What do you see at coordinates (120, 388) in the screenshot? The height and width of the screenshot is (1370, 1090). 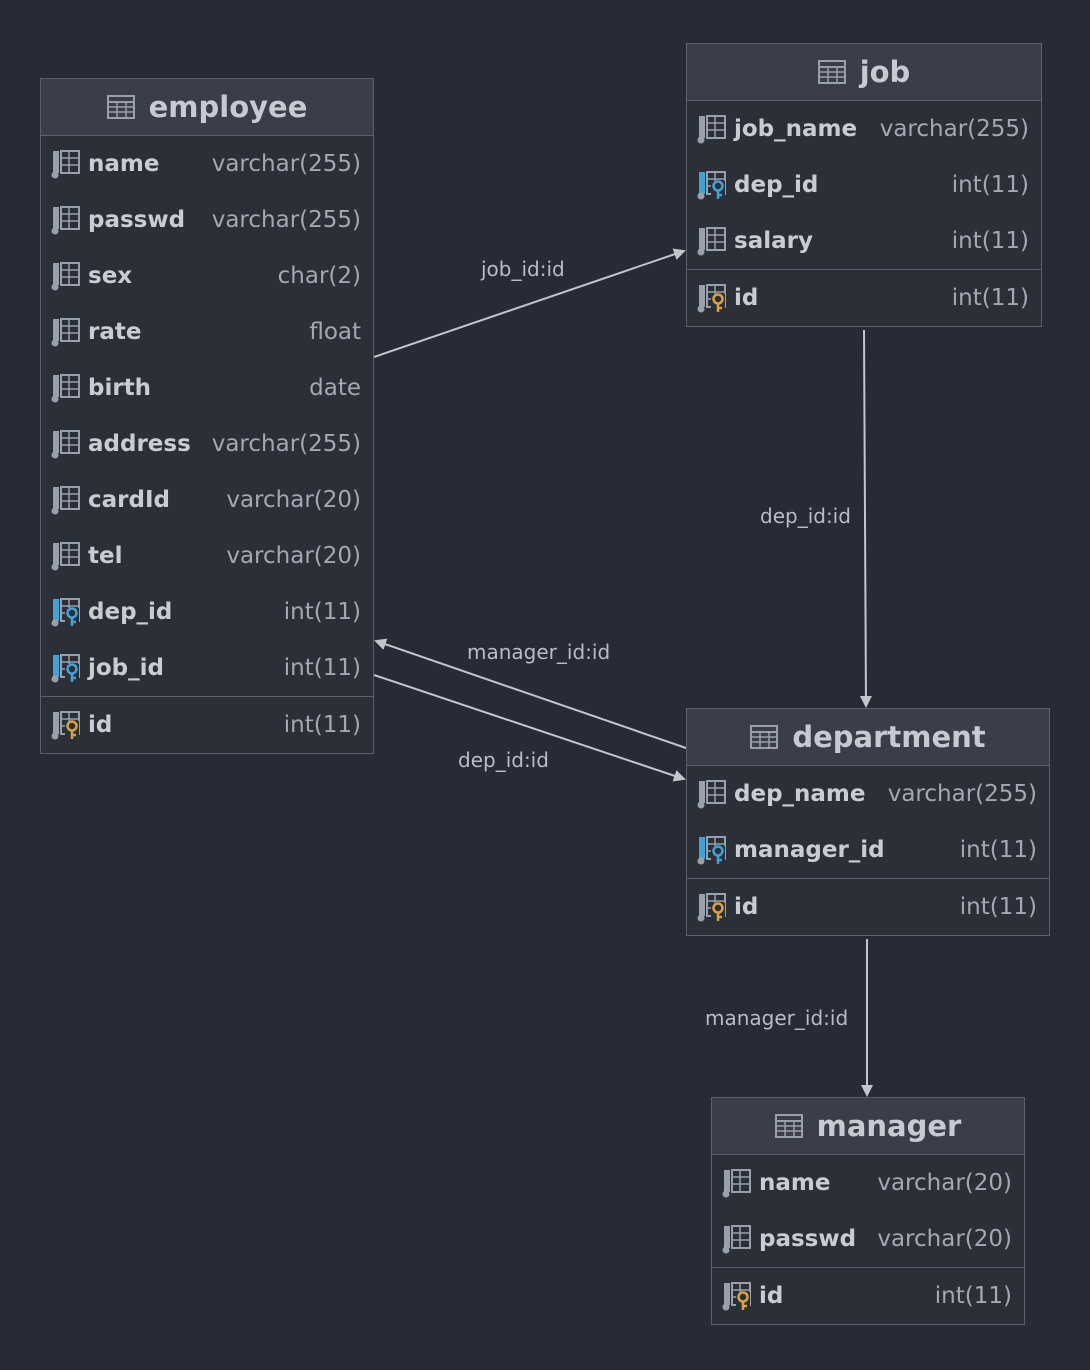 I see `column-name: birth` at bounding box center [120, 388].